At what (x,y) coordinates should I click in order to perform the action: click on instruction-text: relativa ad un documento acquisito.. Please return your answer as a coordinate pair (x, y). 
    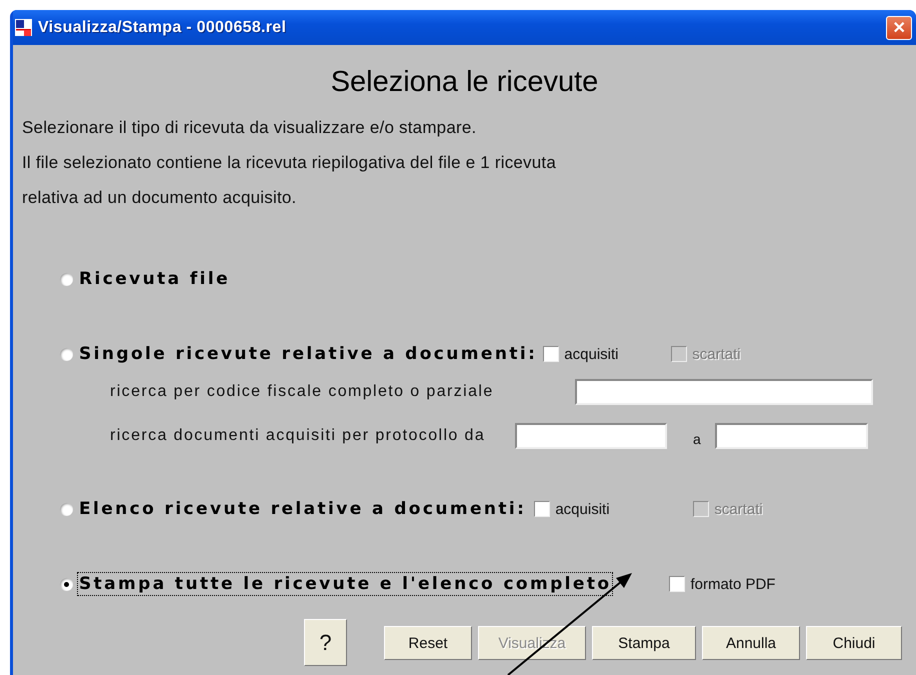
    Looking at the image, I should click on (160, 198).